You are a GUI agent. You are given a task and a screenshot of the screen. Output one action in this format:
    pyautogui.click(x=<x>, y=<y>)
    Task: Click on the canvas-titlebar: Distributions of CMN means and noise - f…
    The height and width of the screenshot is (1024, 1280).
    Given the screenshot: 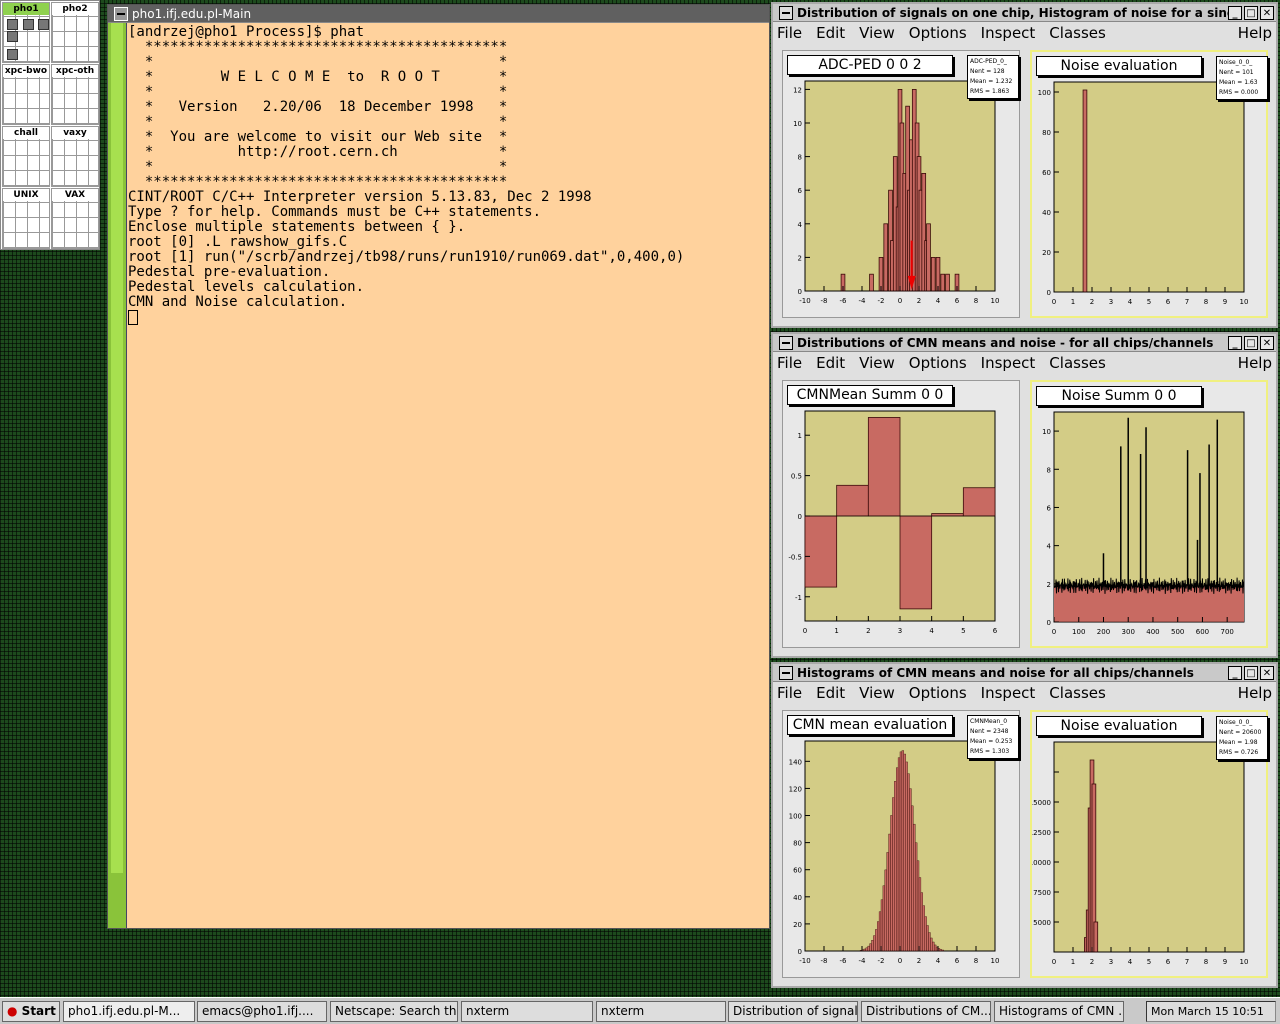 What is the action you would take?
    pyautogui.click(x=1024, y=343)
    